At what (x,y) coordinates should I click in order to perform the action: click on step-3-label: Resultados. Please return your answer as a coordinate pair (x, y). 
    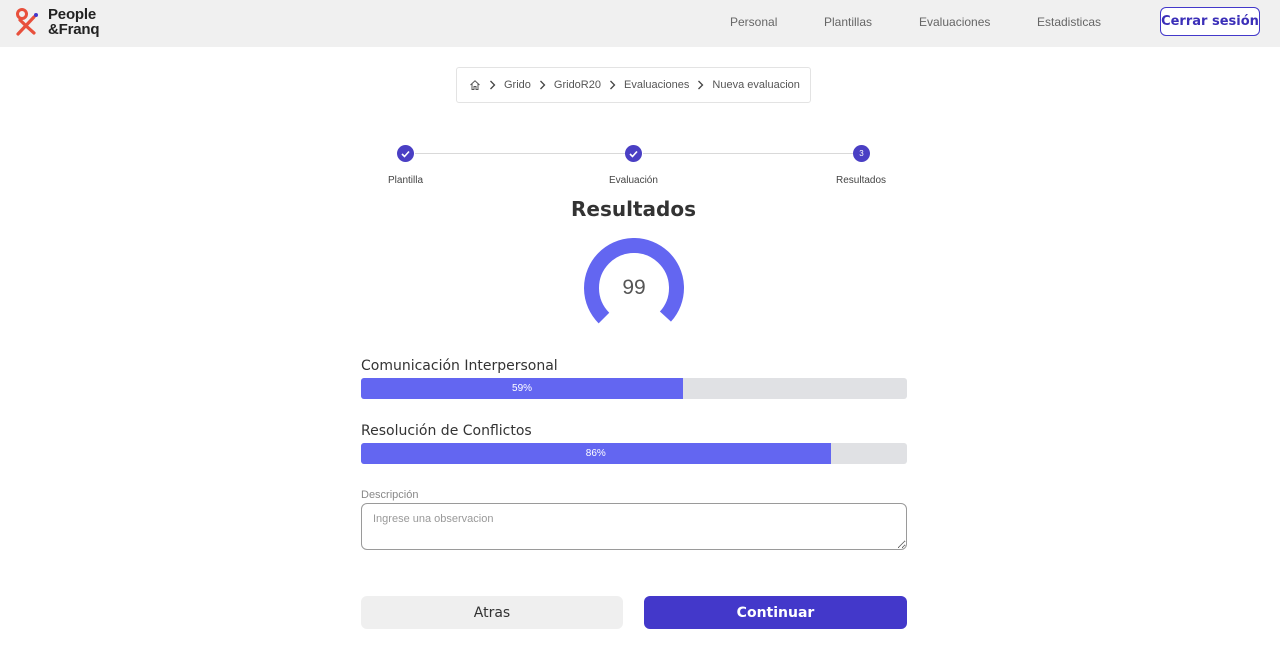
    Looking at the image, I should click on (861, 180).